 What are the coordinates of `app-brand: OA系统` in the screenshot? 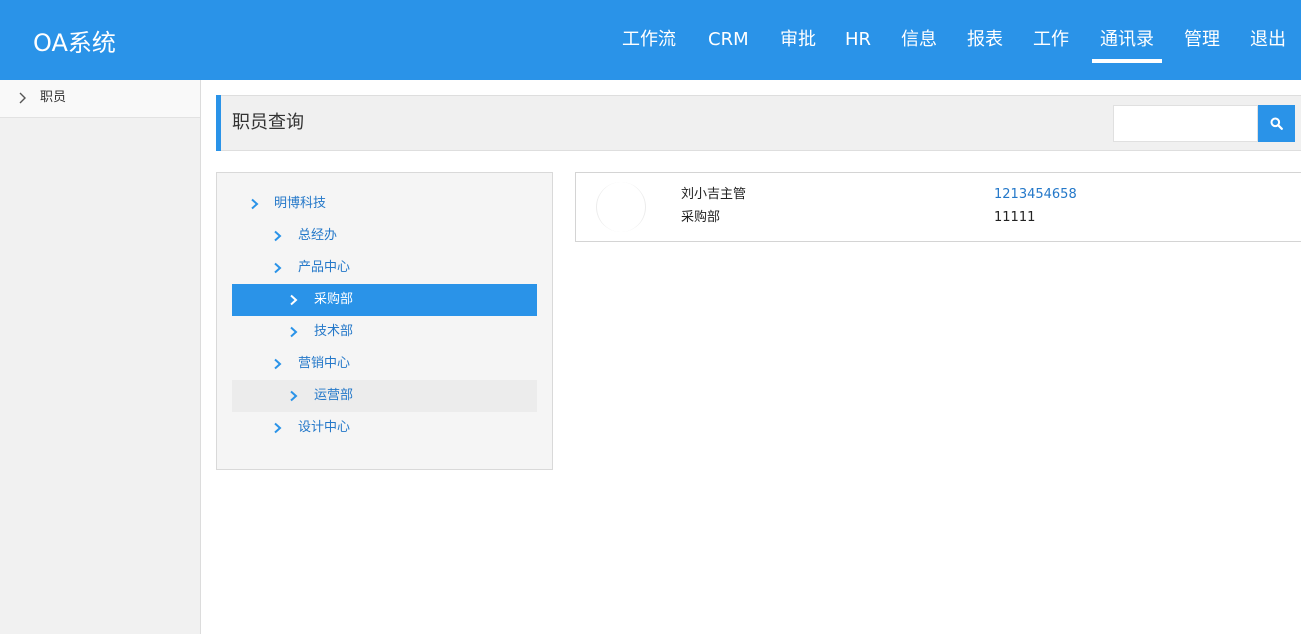 It's located at (74, 43).